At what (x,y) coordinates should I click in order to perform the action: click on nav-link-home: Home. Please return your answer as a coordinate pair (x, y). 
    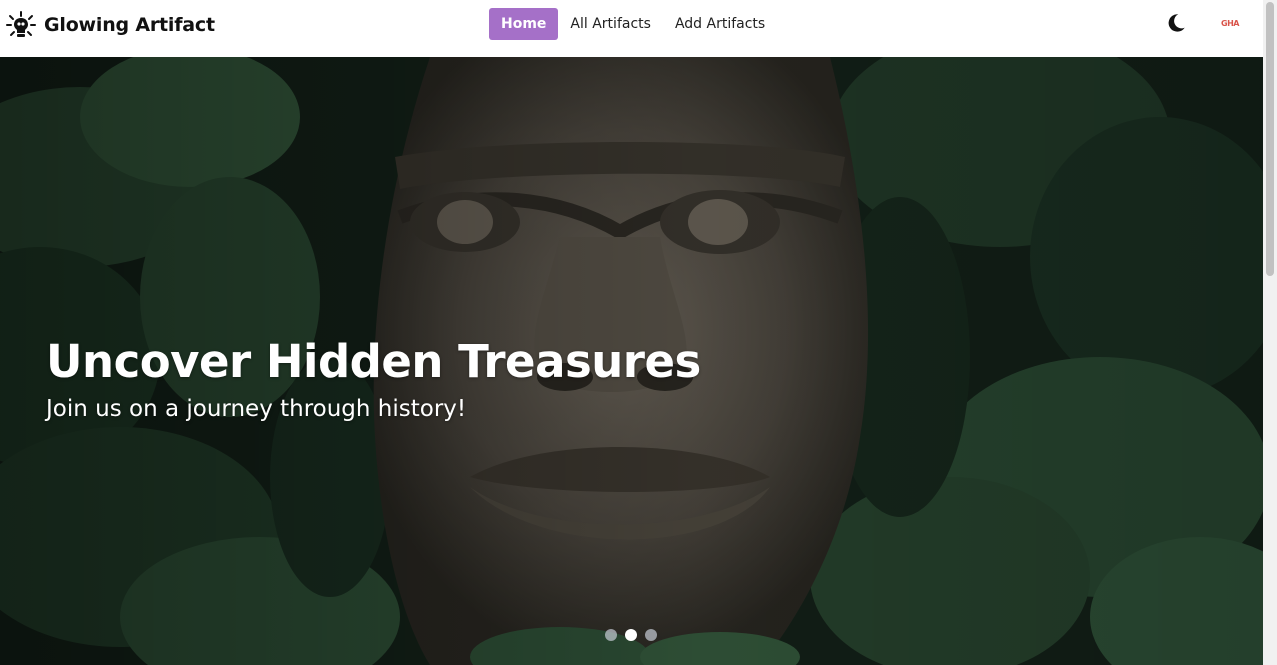
    Looking at the image, I should click on (524, 24).